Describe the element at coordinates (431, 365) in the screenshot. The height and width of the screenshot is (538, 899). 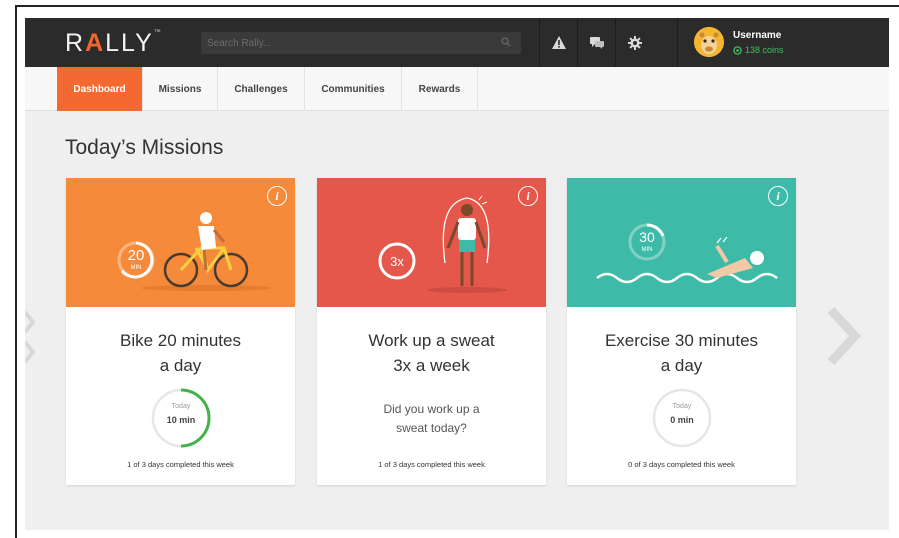
I see `mission-title-line-2: 3x a week` at that location.